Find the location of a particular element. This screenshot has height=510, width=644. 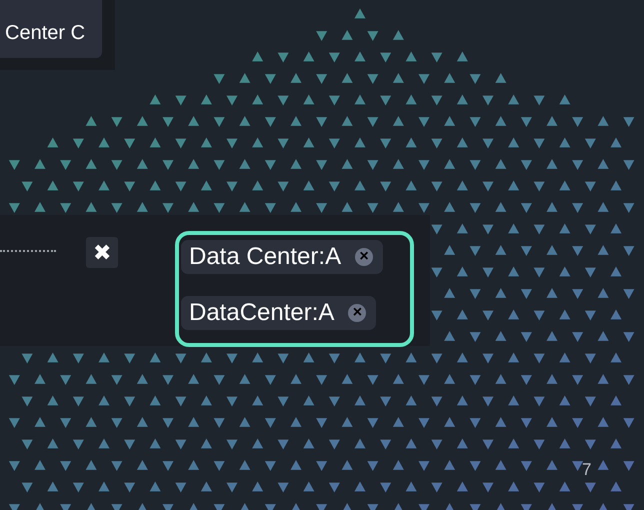

tag: Data Center:A × is located at coordinates (282, 257).